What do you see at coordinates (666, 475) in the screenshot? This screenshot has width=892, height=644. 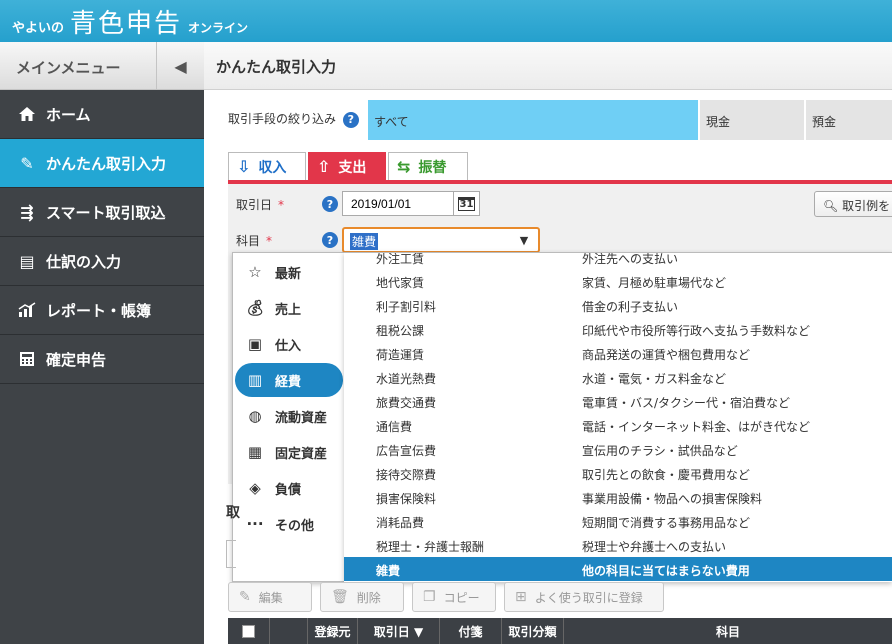 I see `account-desc: 取引先との飲食・慶弔費用など` at bounding box center [666, 475].